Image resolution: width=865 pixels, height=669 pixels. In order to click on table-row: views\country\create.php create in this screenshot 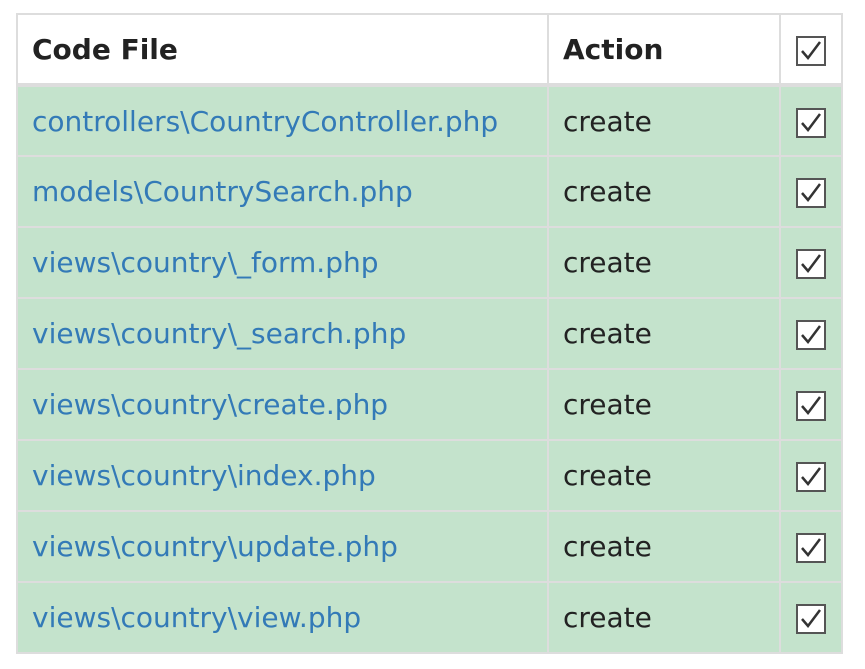, I will do `click(429, 404)`.